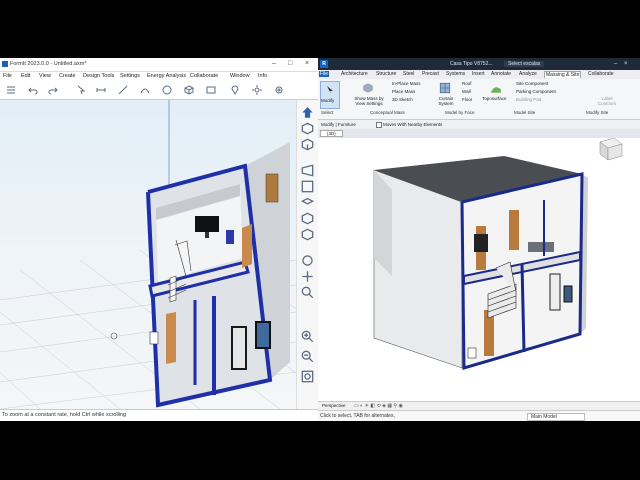 The height and width of the screenshot is (480, 640). Describe the element at coordinates (272, 188) in the screenshot. I see `wardrobe` at that location.